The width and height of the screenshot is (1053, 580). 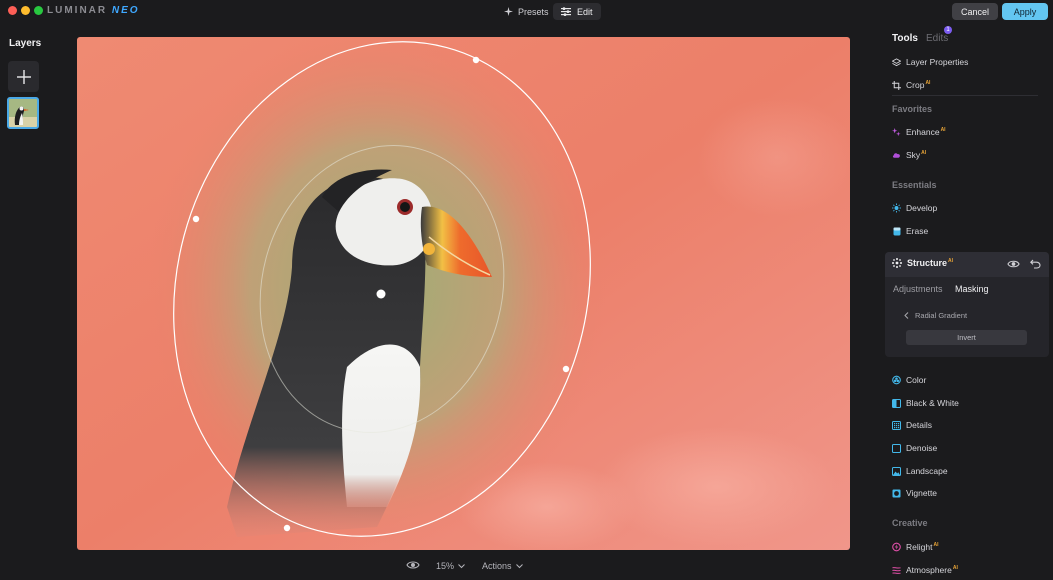 What do you see at coordinates (918, 289) in the screenshot?
I see `tab-adjustments: Adjustments` at bounding box center [918, 289].